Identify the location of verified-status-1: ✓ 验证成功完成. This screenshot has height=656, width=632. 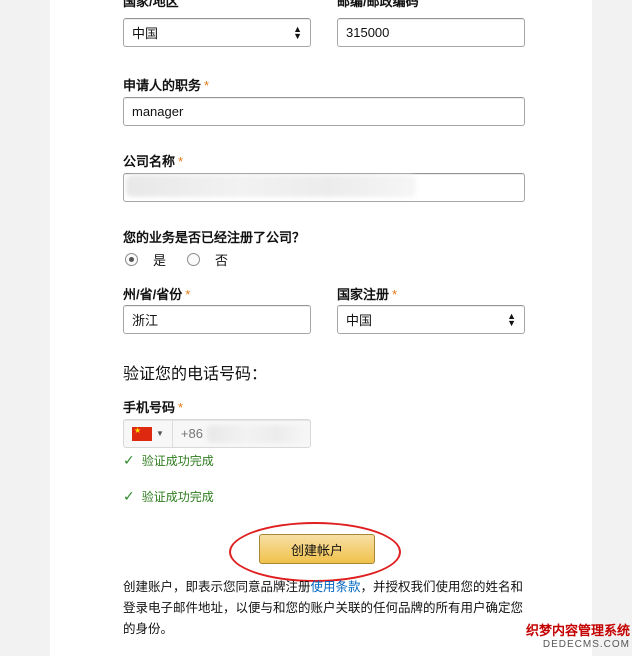
(168, 460).